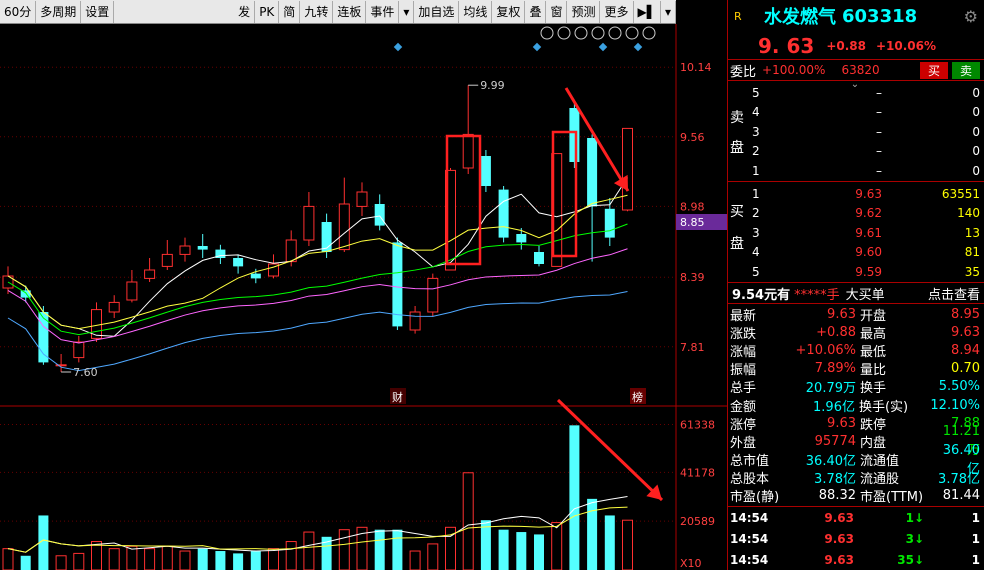 Image resolution: width=984 pixels, height=570 pixels. Describe the element at coordinates (737, 133) in the screenshot. I see `sell-side-label: 卖盘` at that location.